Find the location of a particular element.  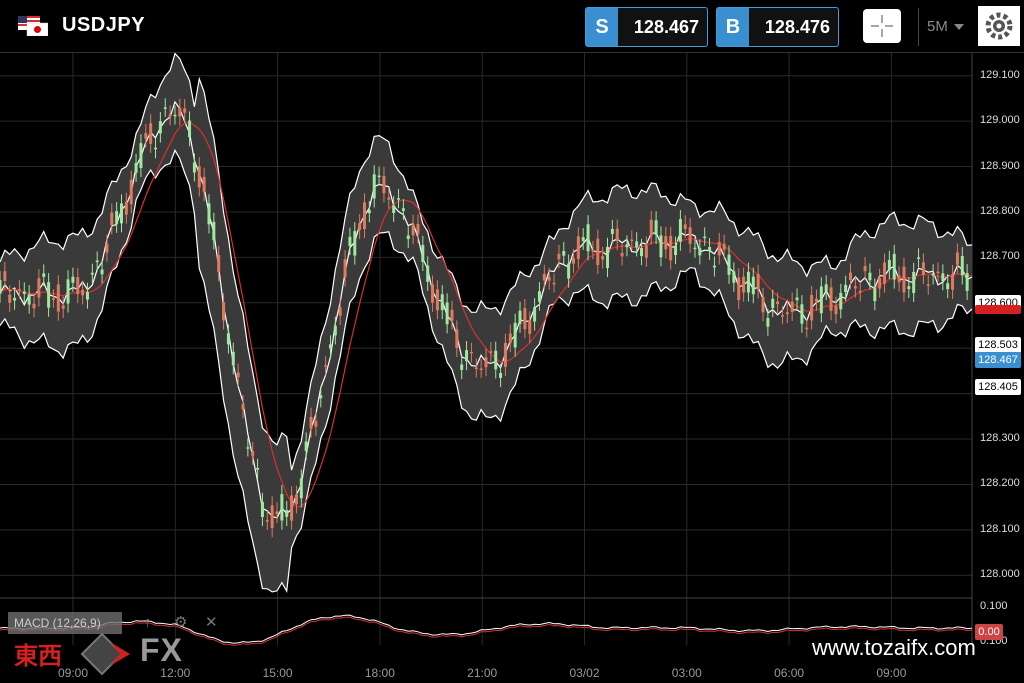

watermark-logo is located at coordinates (105, 654).